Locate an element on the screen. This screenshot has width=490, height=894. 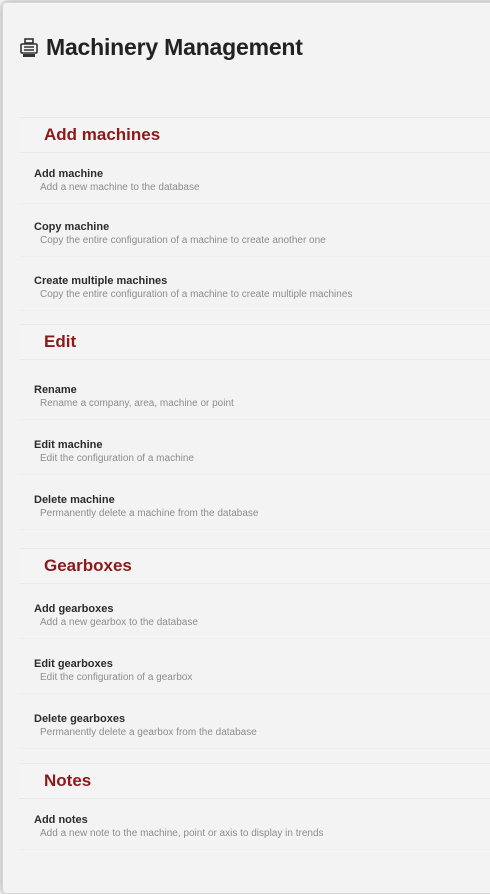
menu-item-title: Delete machine is located at coordinates (74, 500).